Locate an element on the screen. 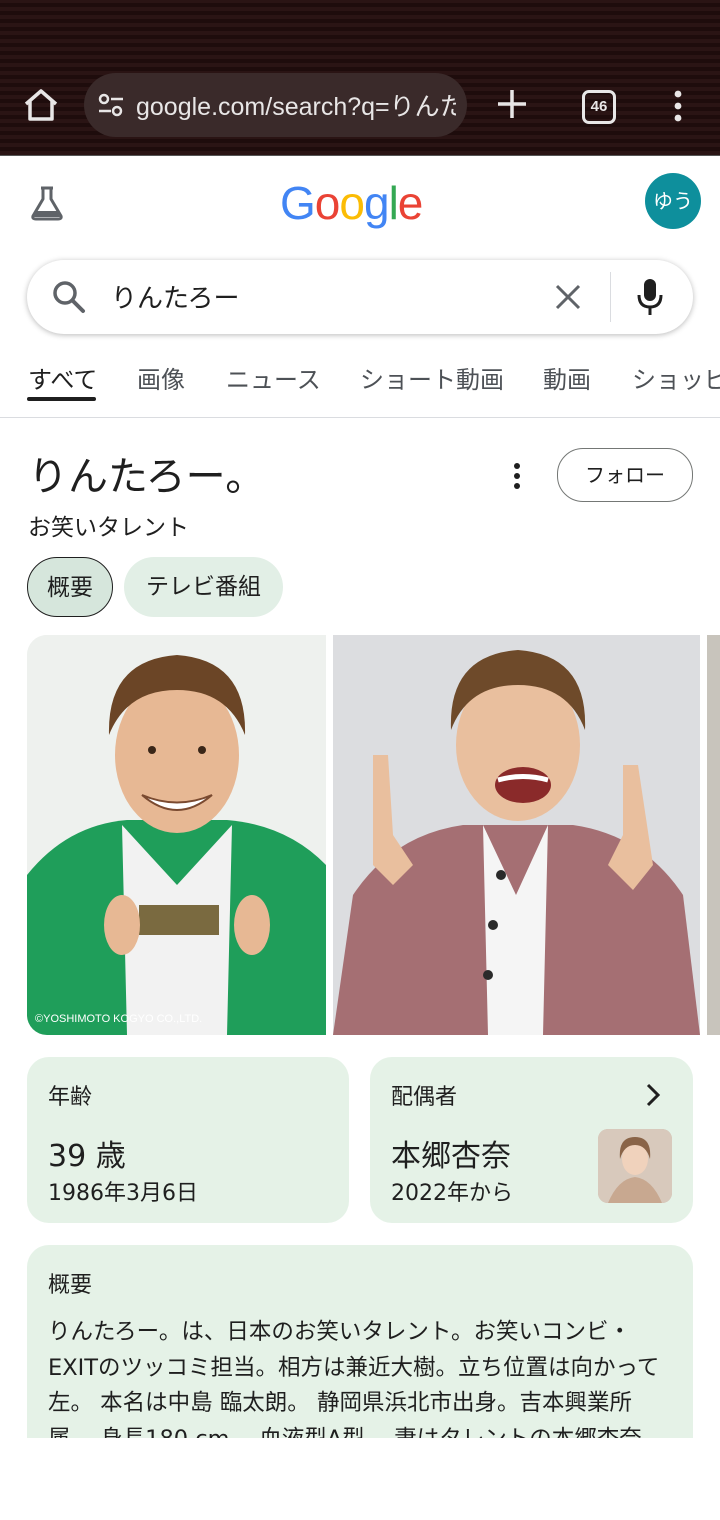 The image size is (720, 1520). spouse-since: 2022年から is located at coordinates (452, 1193).